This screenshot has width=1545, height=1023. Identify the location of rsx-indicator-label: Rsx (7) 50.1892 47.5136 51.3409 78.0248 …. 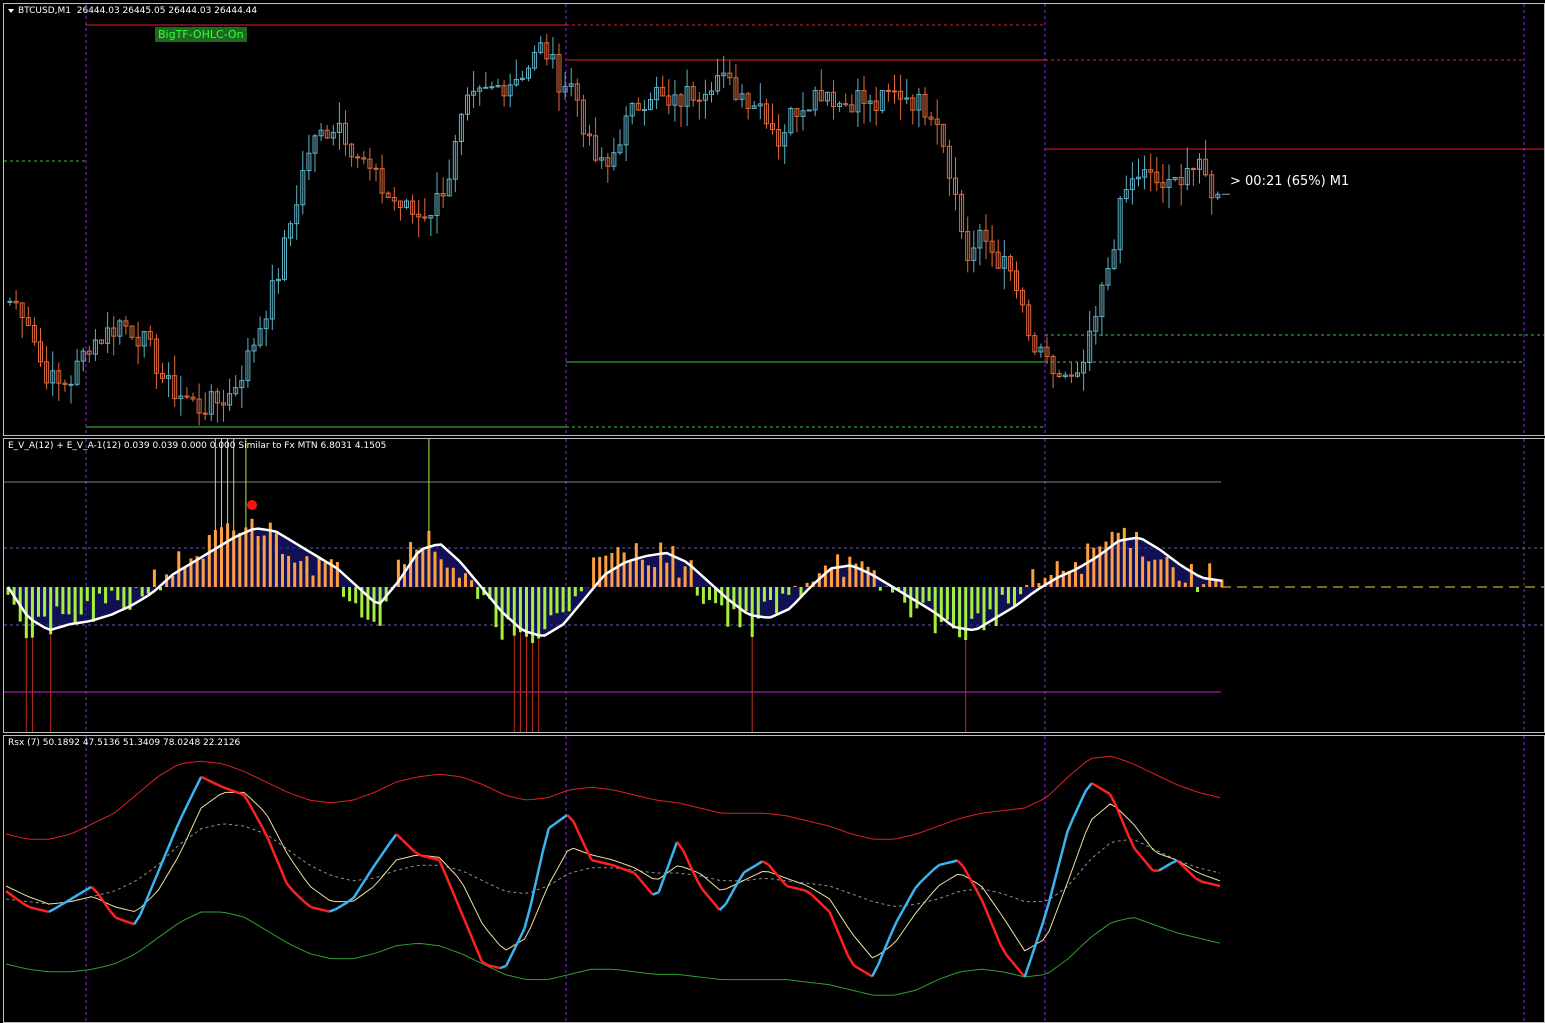
(124, 743).